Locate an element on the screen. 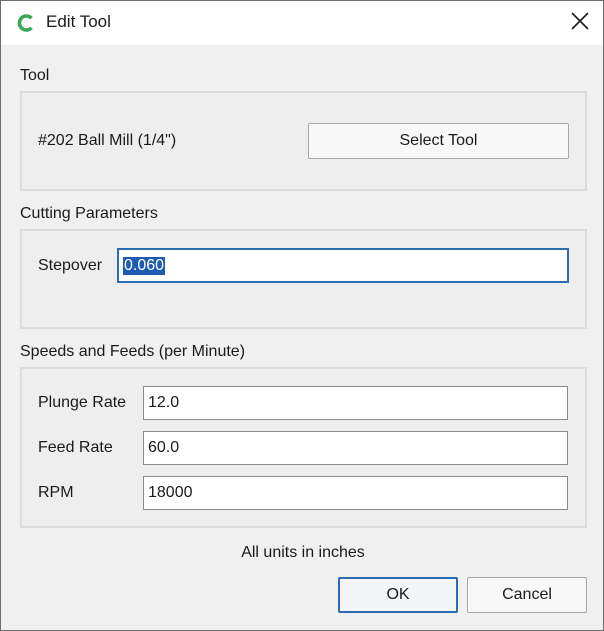 Image resolution: width=604 pixels, height=631 pixels. tool-name: #202 Ball Mill (1/4") is located at coordinates (107, 140).